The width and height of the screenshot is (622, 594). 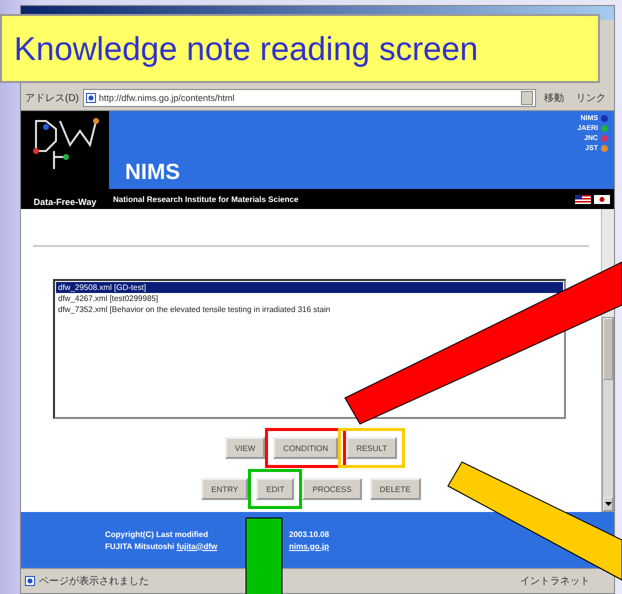 What do you see at coordinates (608, 504) in the screenshot?
I see `down-arrow-icon` at bounding box center [608, 504].